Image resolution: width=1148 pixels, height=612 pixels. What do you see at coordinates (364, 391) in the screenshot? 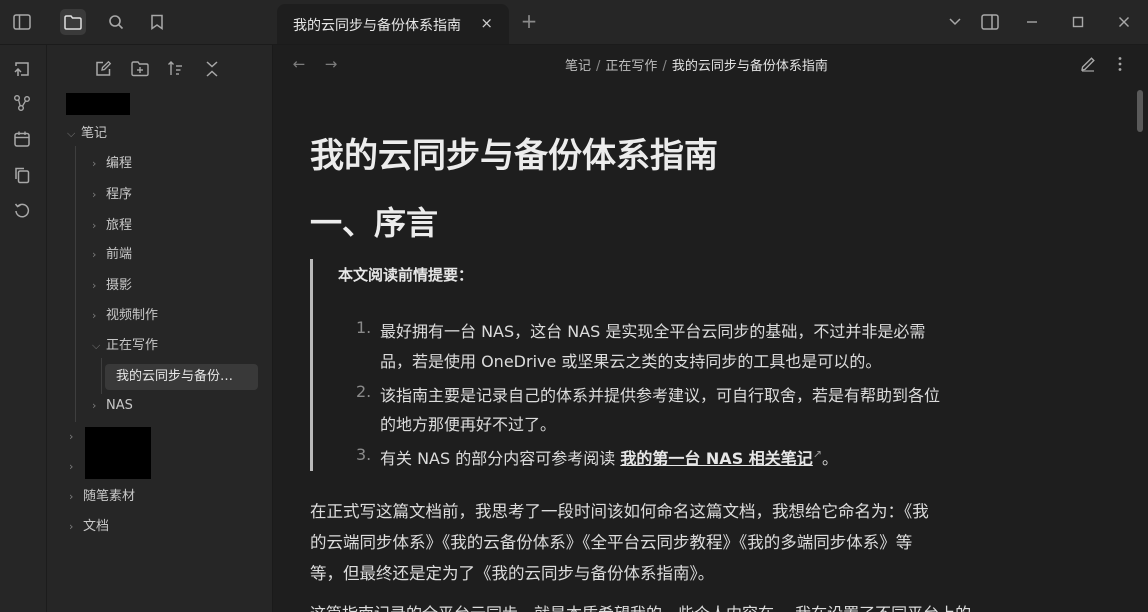
I see `list-number: 2.` at bounding box center [364, 391].